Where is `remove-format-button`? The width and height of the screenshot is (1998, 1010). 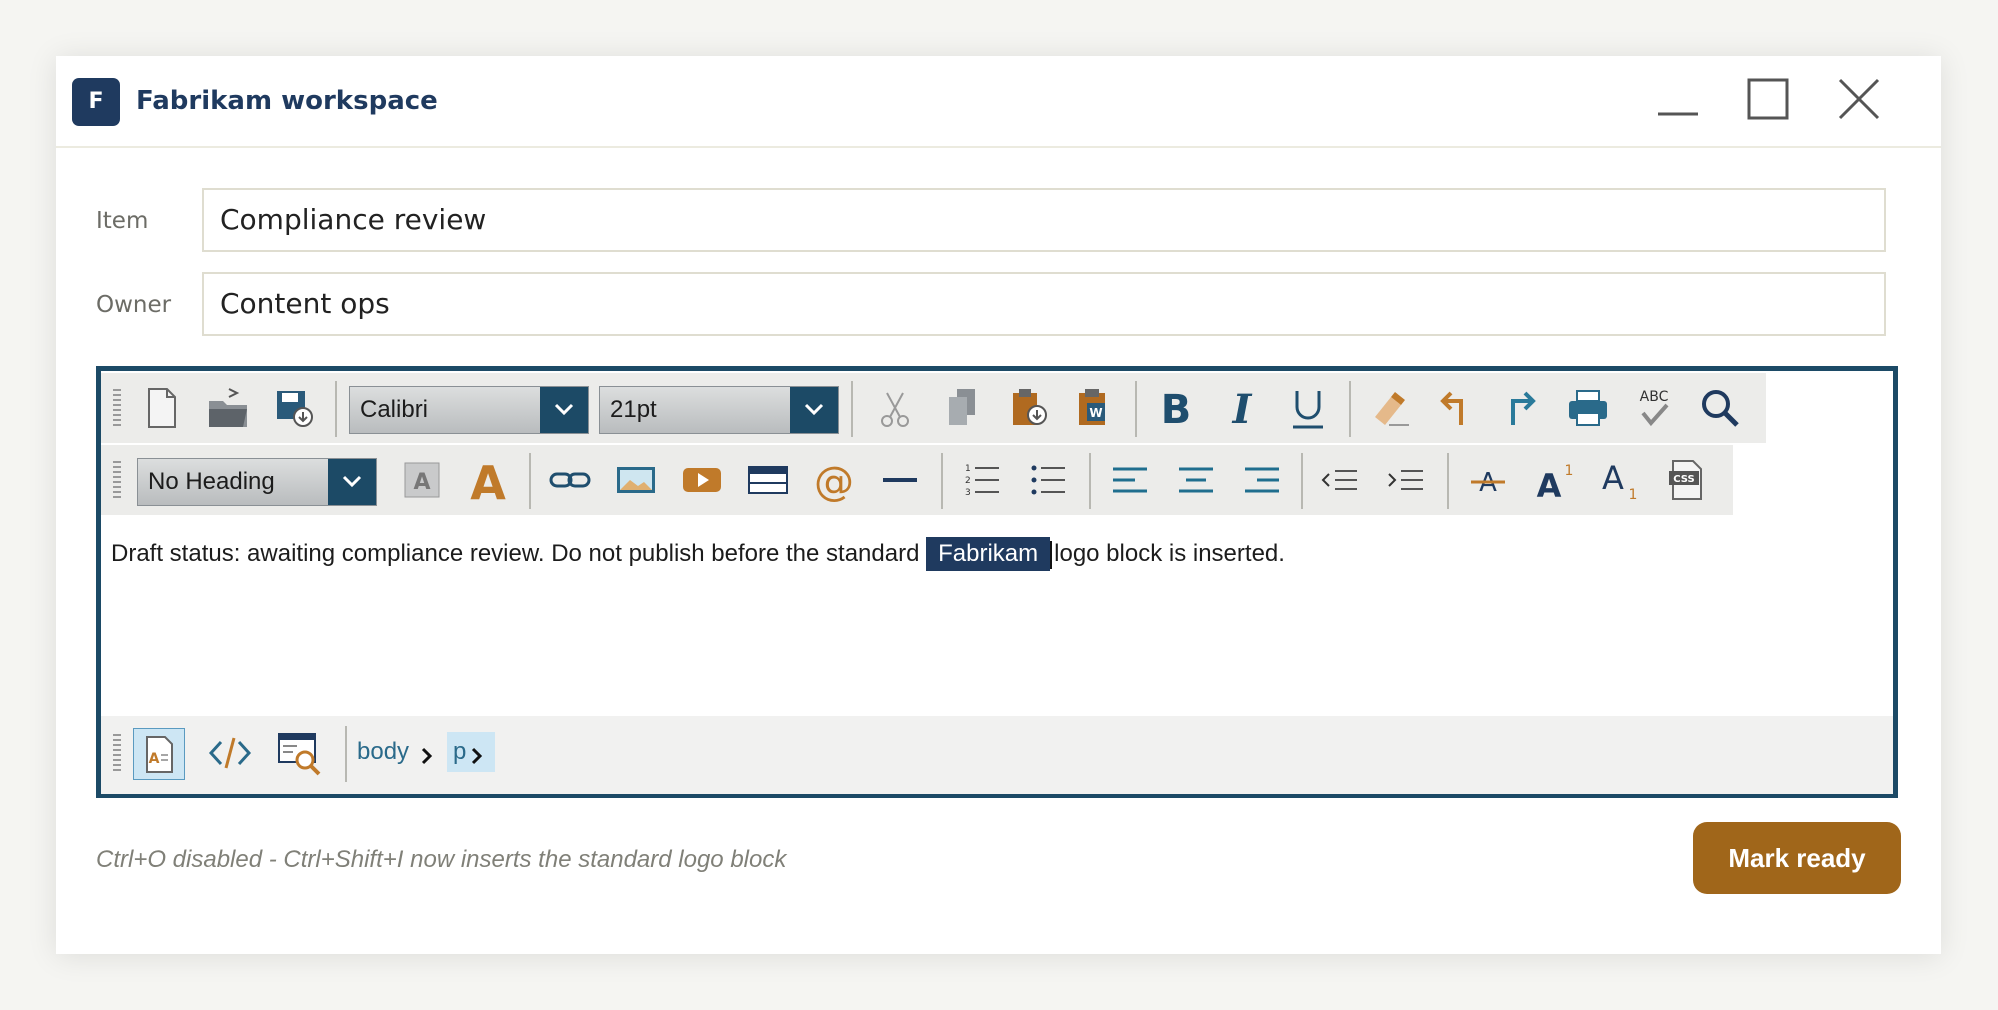 remove-format-button is located at coordinates (1390, 408).